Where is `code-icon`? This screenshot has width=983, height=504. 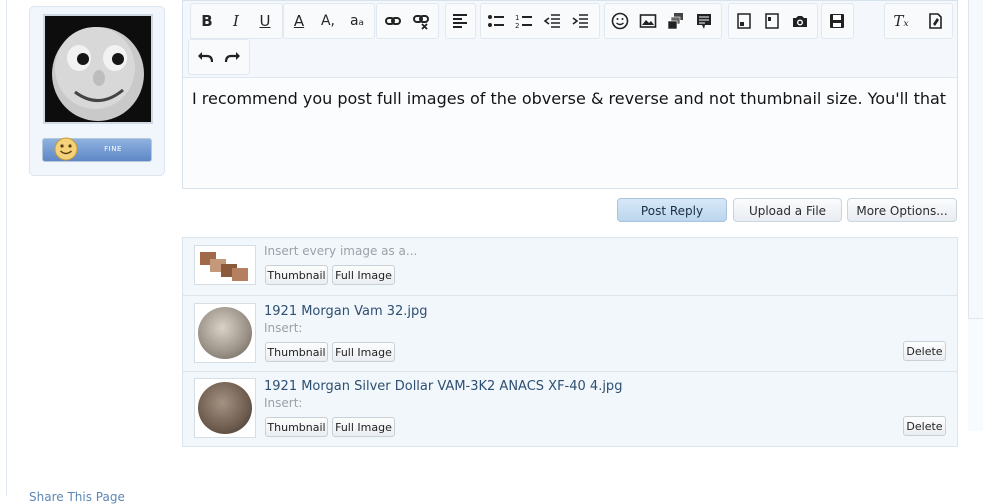
code-icon is located at coordinates (744, 21).